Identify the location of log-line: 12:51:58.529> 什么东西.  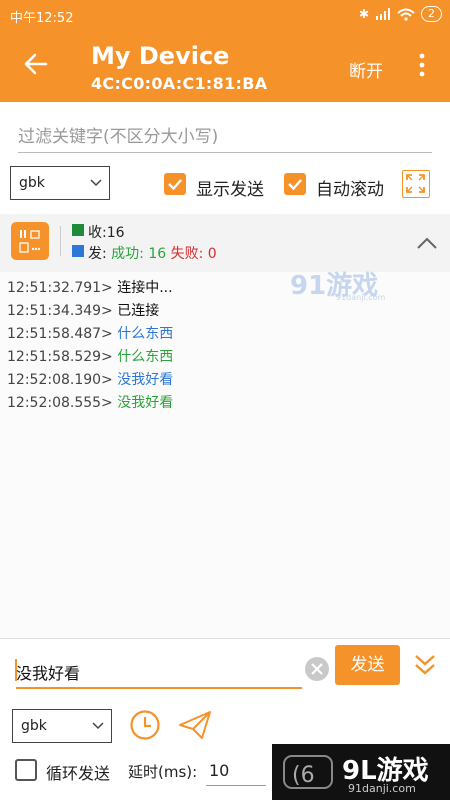
(90, 356).